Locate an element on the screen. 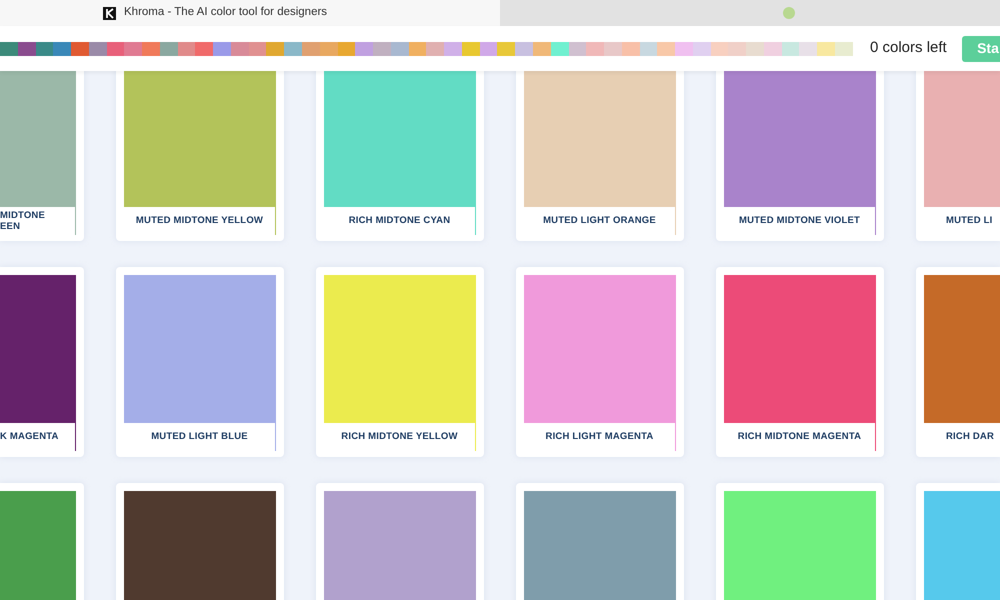 Image resolution: width=1000 pixels, height=600 pixels. color-name: MUTED LI is located at coordinates (969, 221).